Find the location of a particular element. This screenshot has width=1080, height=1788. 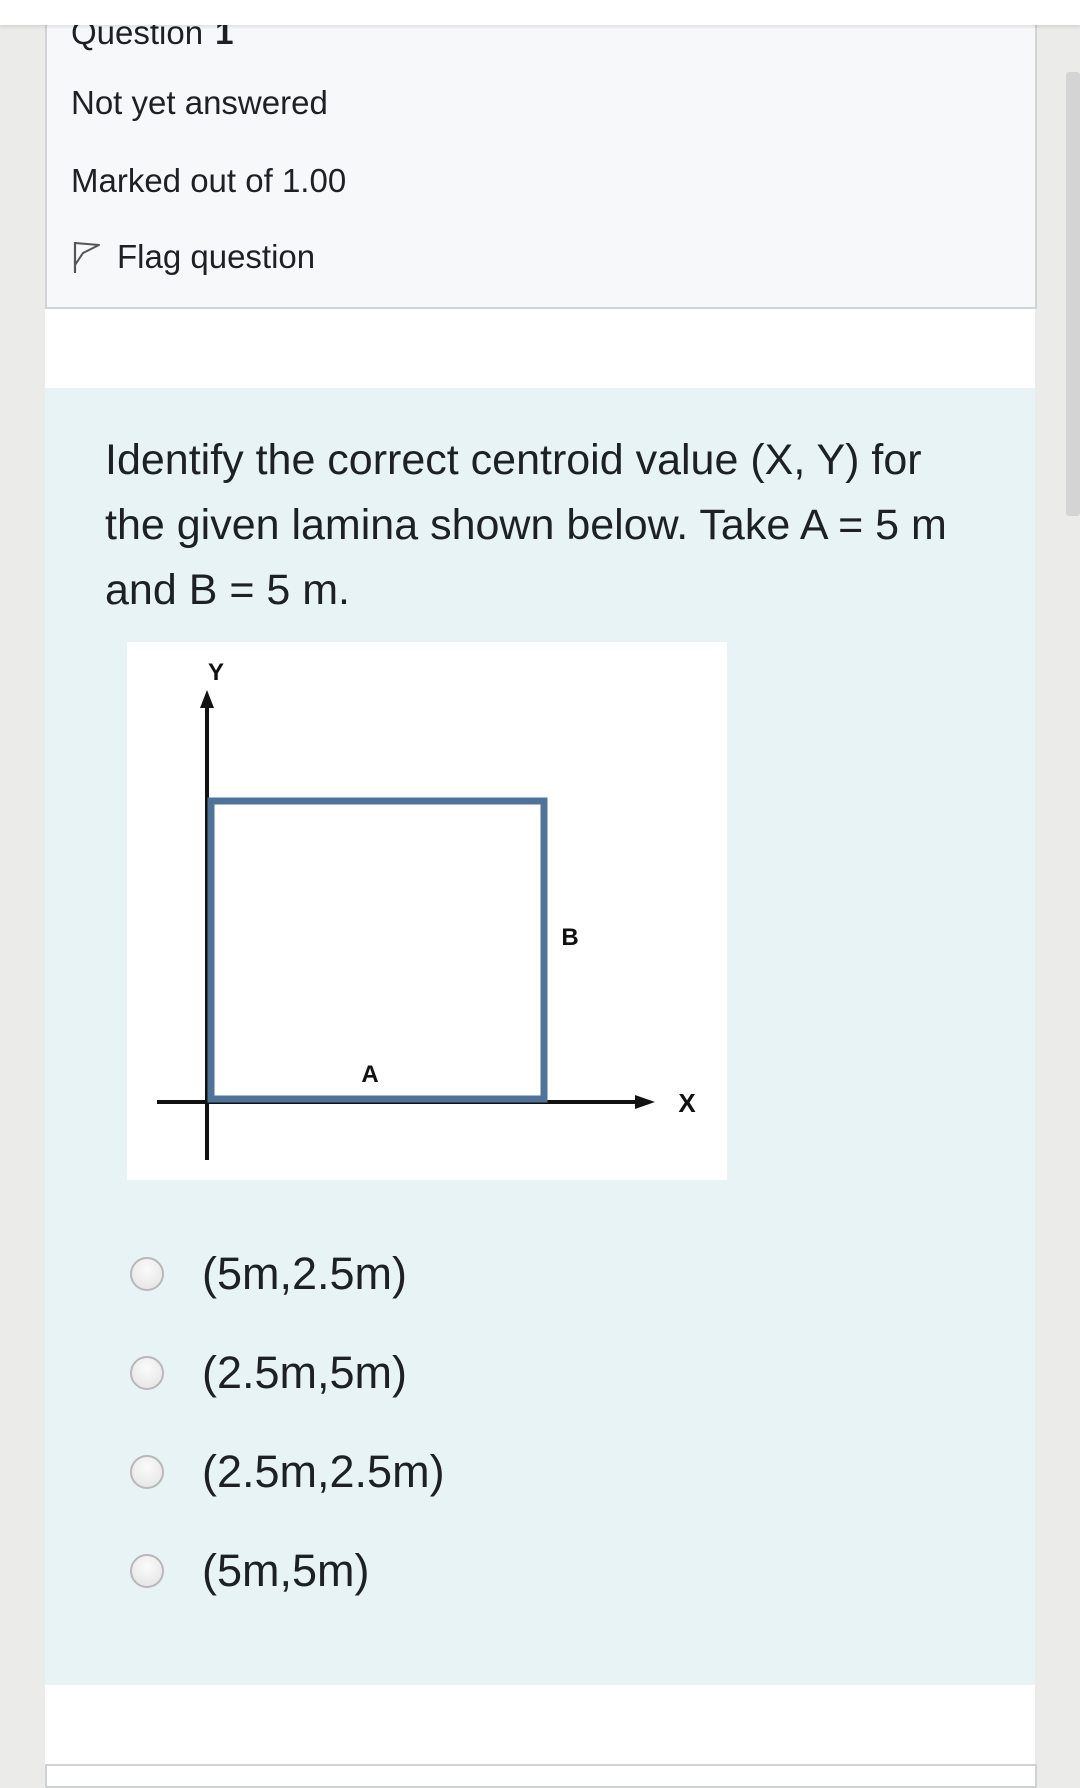

lamina-diagram-svg: Y X A B is located at coordinates (426, 909).